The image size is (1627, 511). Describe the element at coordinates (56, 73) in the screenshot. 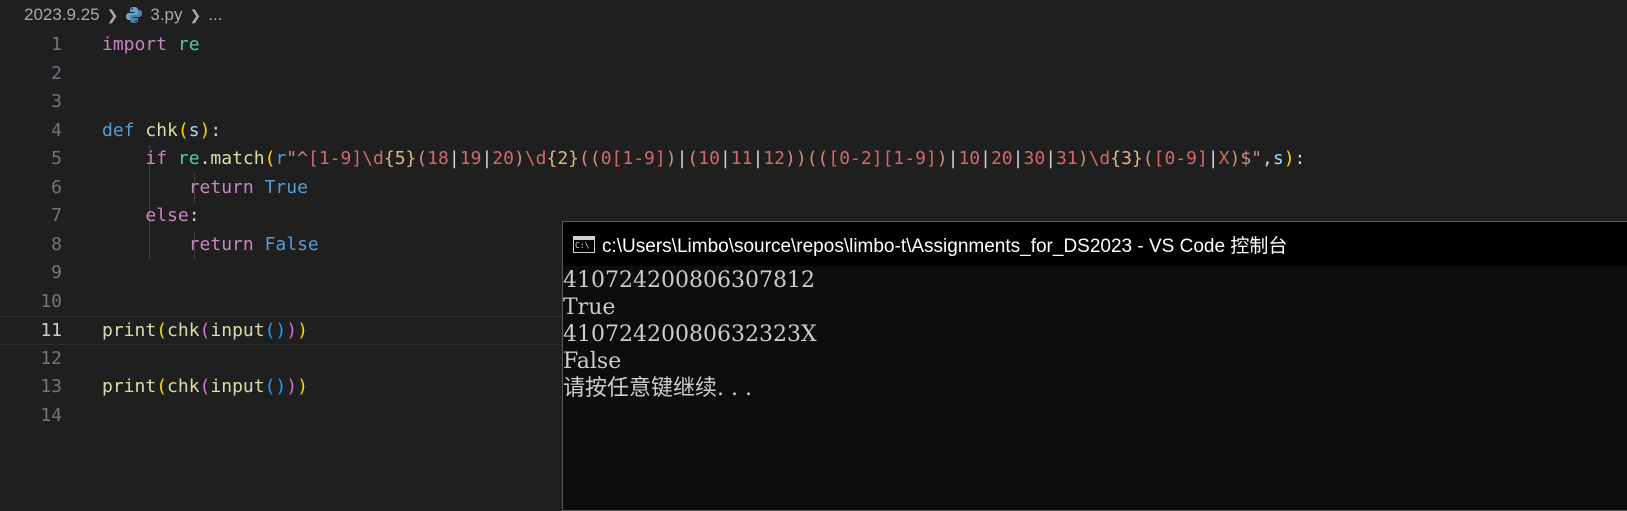

I see `line-number: 2` at that location.